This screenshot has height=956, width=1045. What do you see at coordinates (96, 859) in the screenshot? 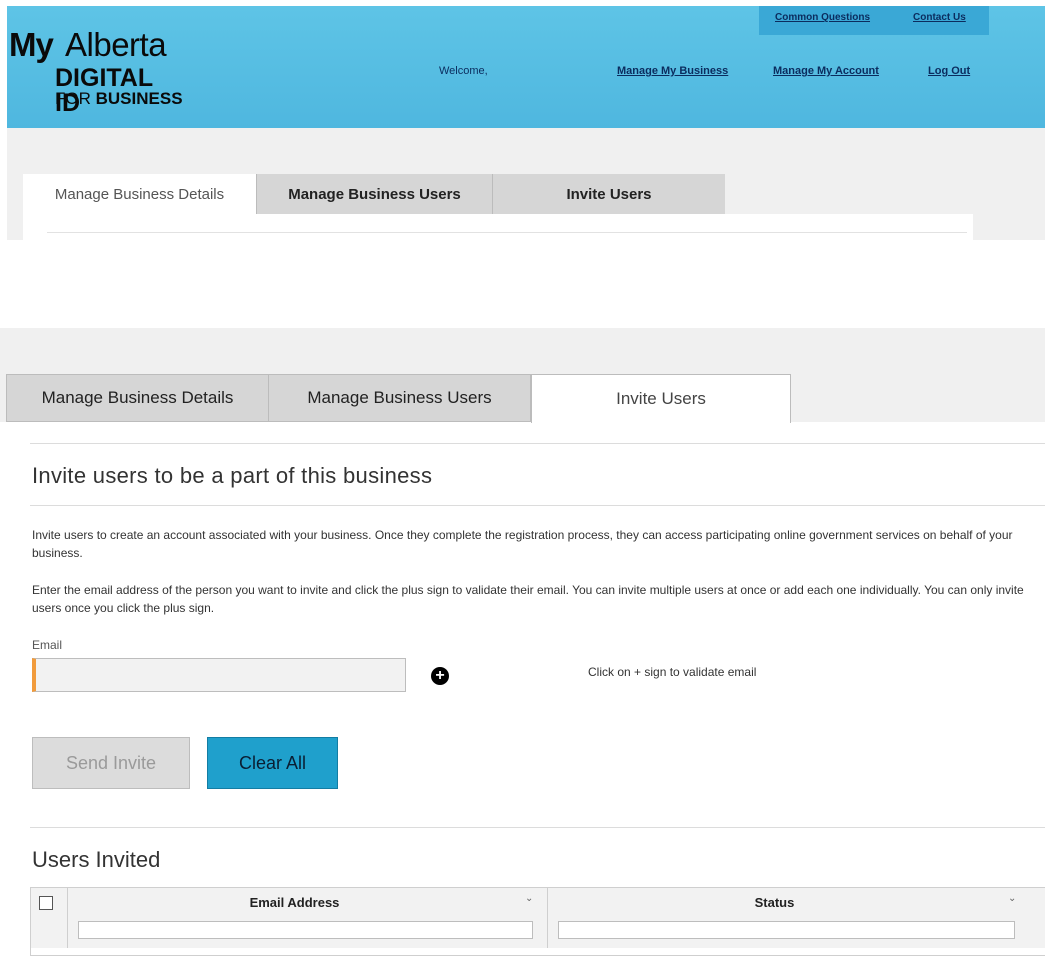
I see `users-invited-title: Users Invited` at bounding box center [96, 859].